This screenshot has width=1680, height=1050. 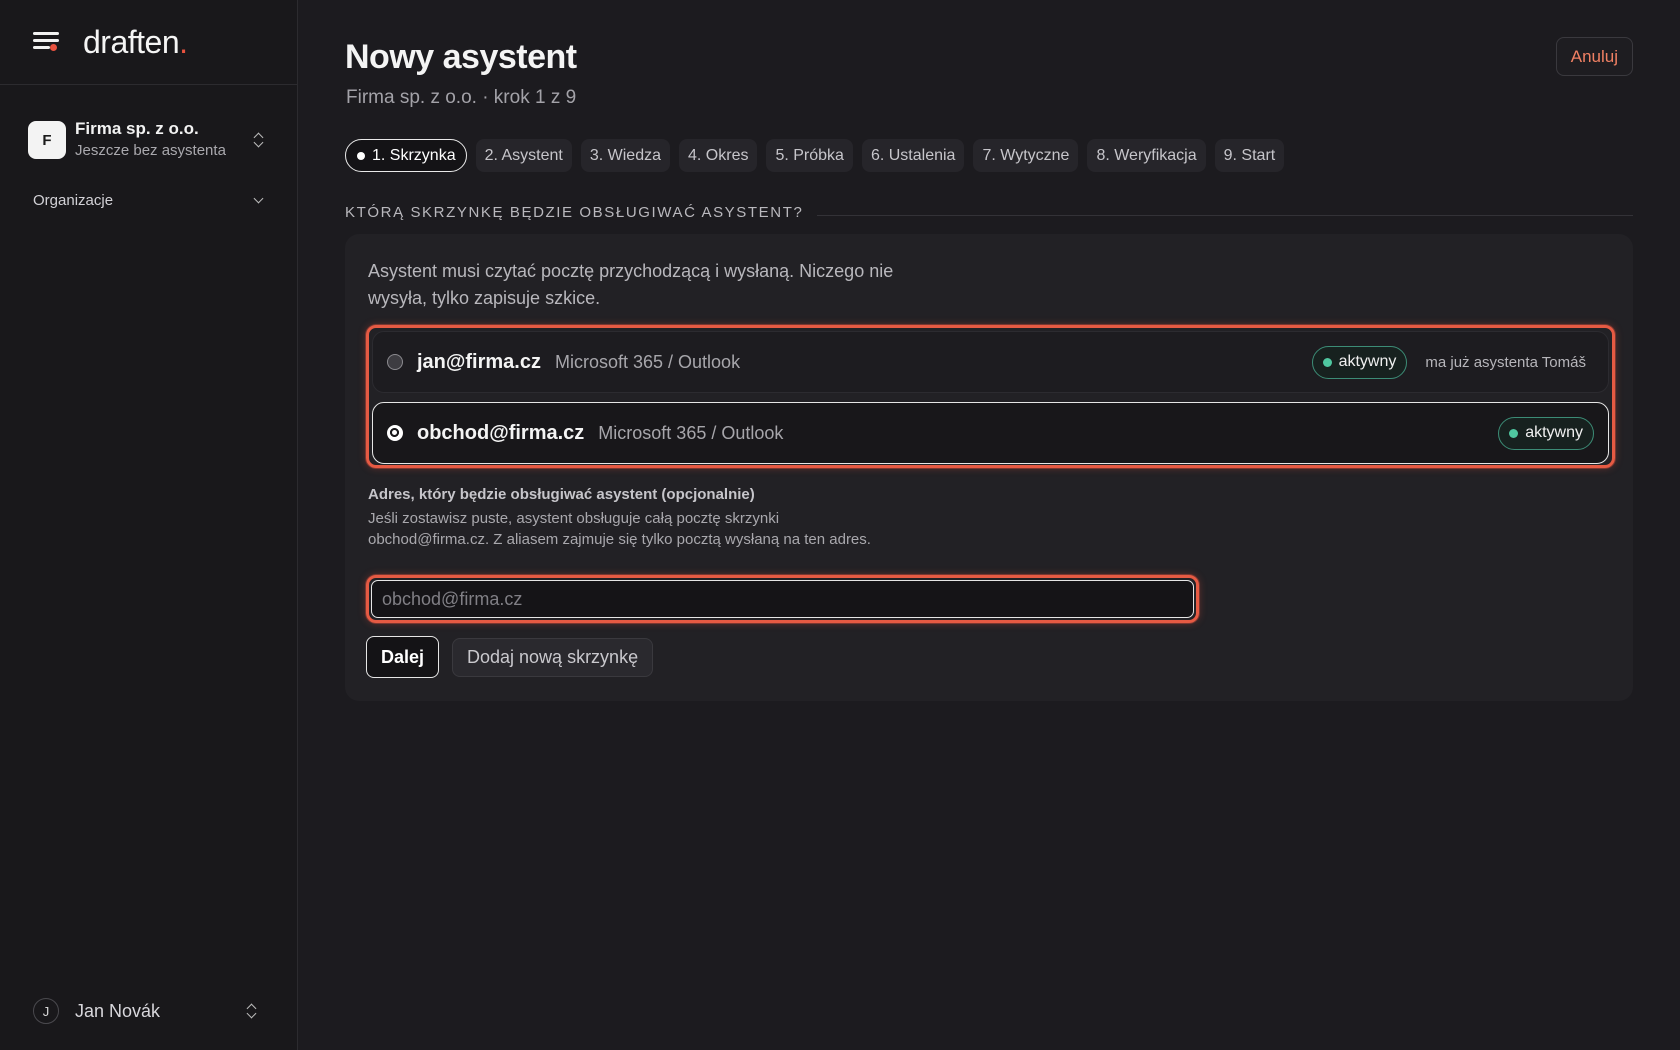 What do you see at coordinates (135, 41) in the screenshot?
I see `logo: draften.` at bounding box center [135, 41].